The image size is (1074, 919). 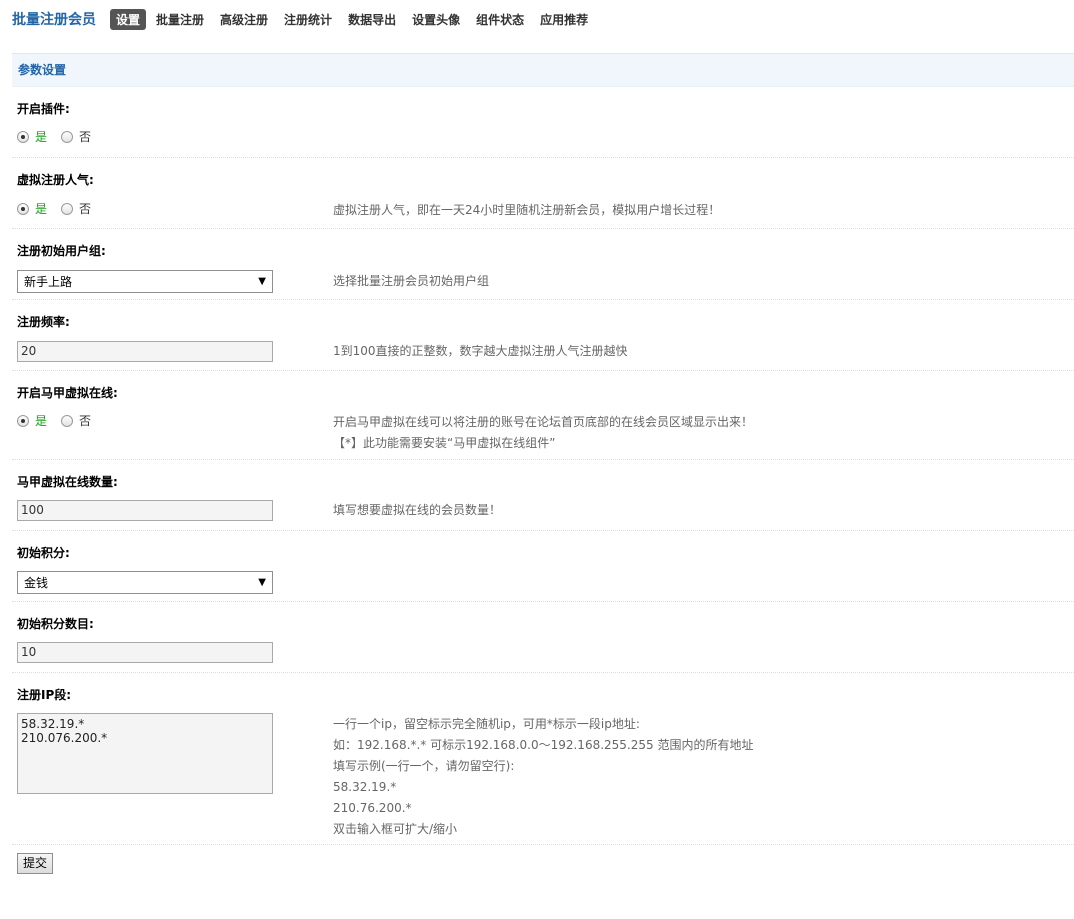 What do you see at coordinates (145, 351) in the screenshot?
I see `frequency-input: 20` at bounding box center [145, 351].